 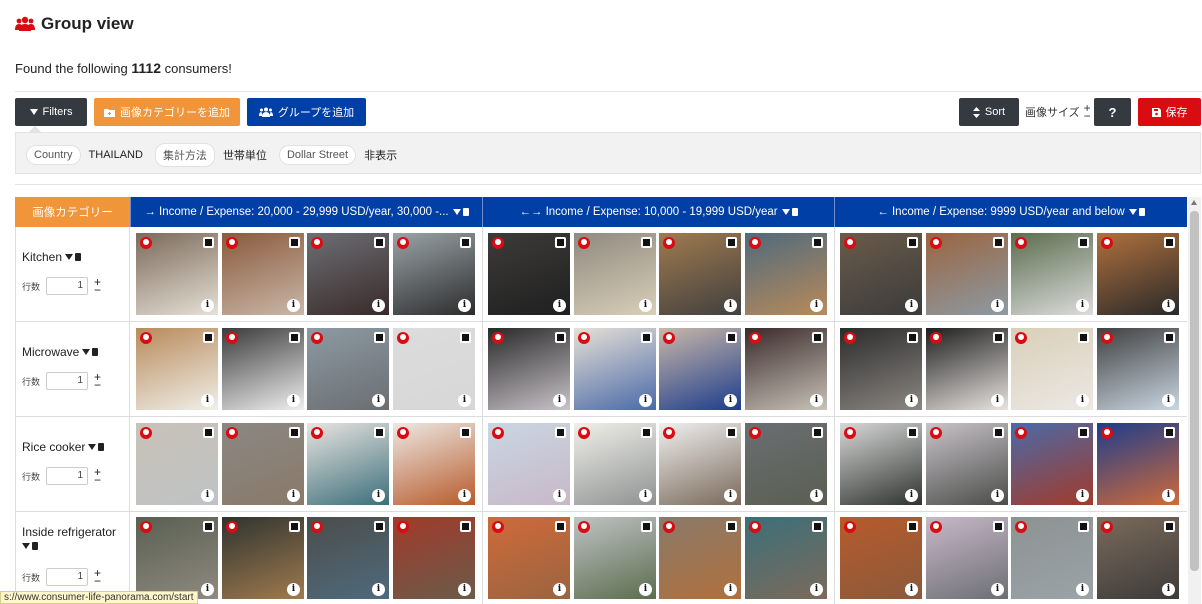 I want to click on add-group-button: グループを追加, so click(x=306, y=112).